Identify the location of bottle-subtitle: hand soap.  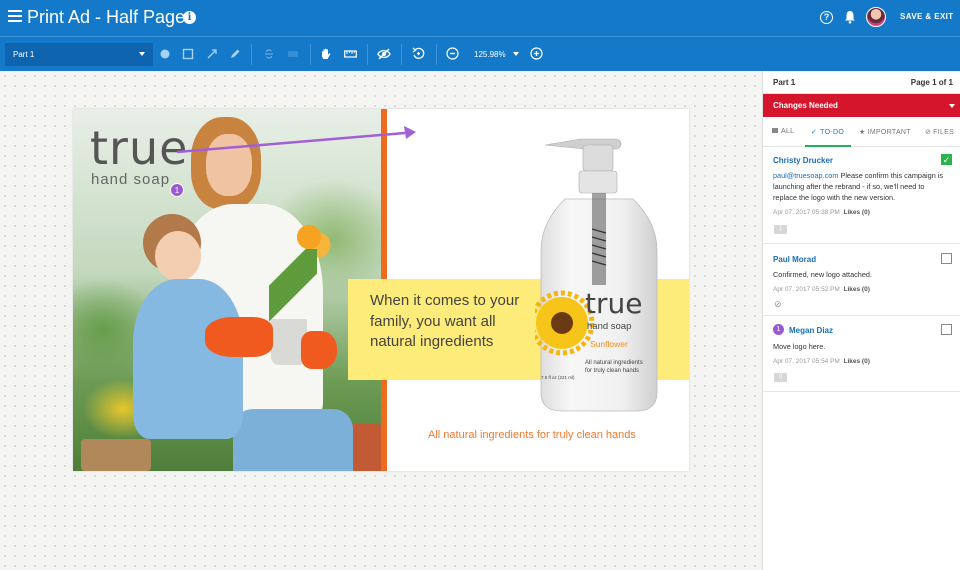
(609, 326).